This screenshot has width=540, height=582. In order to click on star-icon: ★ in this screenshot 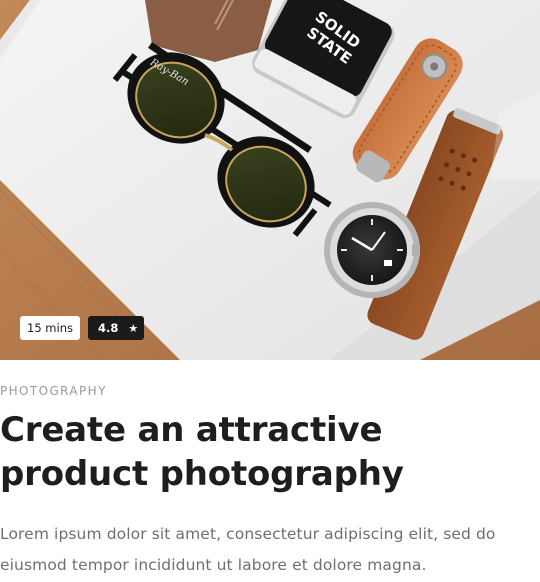, I will do `click(133, 328)`.